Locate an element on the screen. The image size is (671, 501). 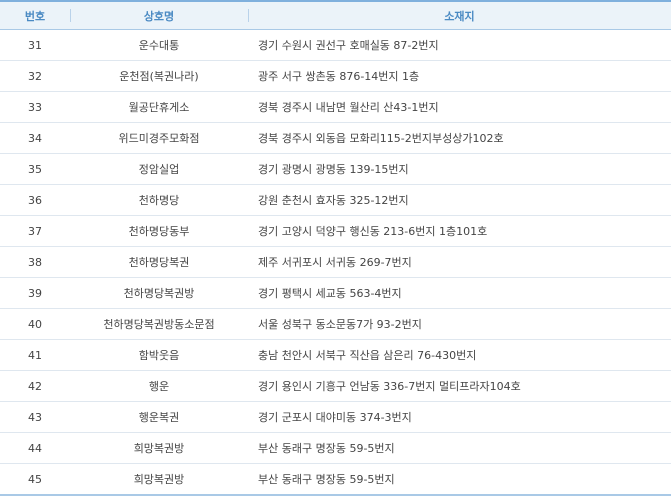
row-number: 38 is located at coordinates (35, 262).